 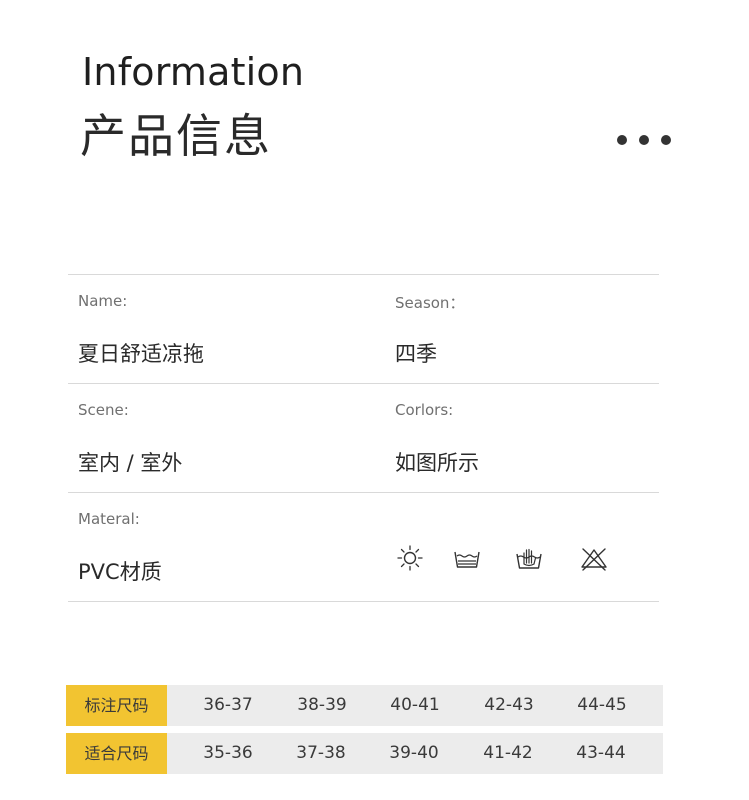 I want to click on material-cell: Materal: PVC材质, so click(x=228, y=547).